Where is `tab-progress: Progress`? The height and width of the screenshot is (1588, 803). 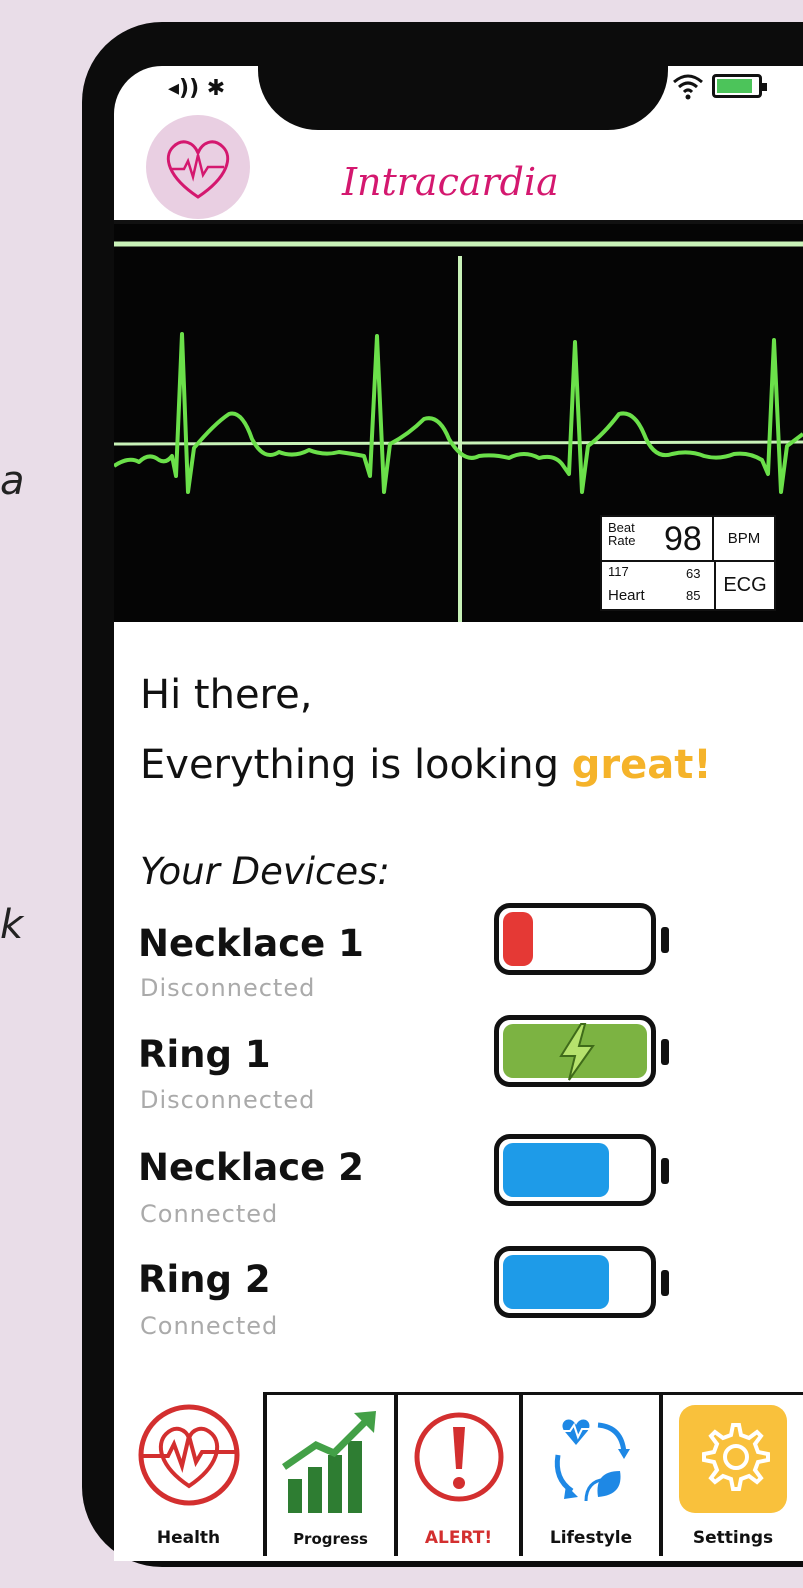
tab-progress: Progress is located at coordinates (330, 1474).